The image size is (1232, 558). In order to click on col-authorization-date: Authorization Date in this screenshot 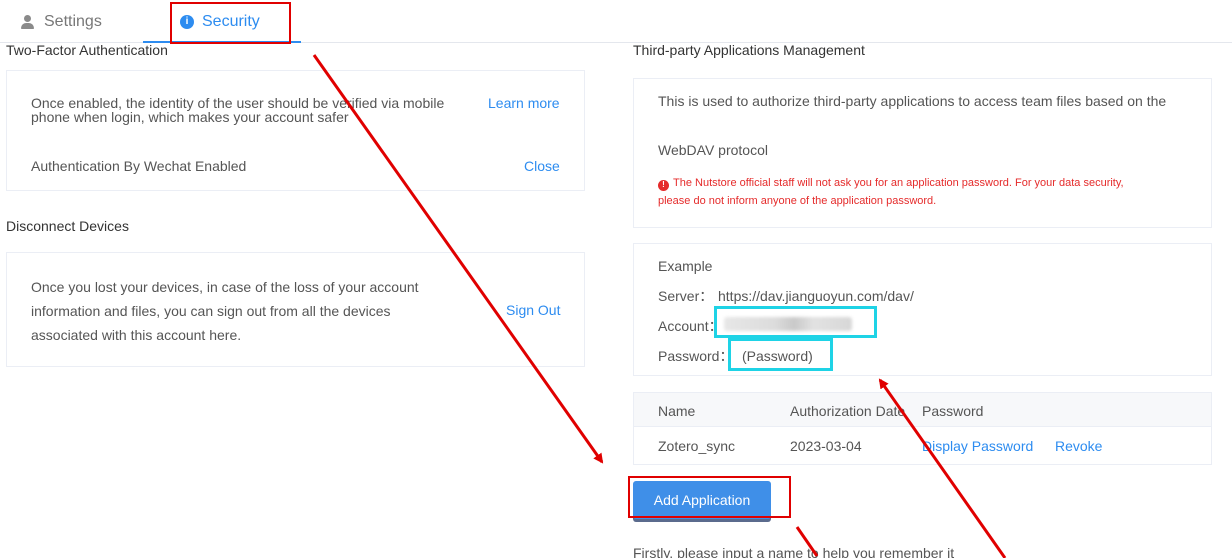, I will do `click(848, 411)`.